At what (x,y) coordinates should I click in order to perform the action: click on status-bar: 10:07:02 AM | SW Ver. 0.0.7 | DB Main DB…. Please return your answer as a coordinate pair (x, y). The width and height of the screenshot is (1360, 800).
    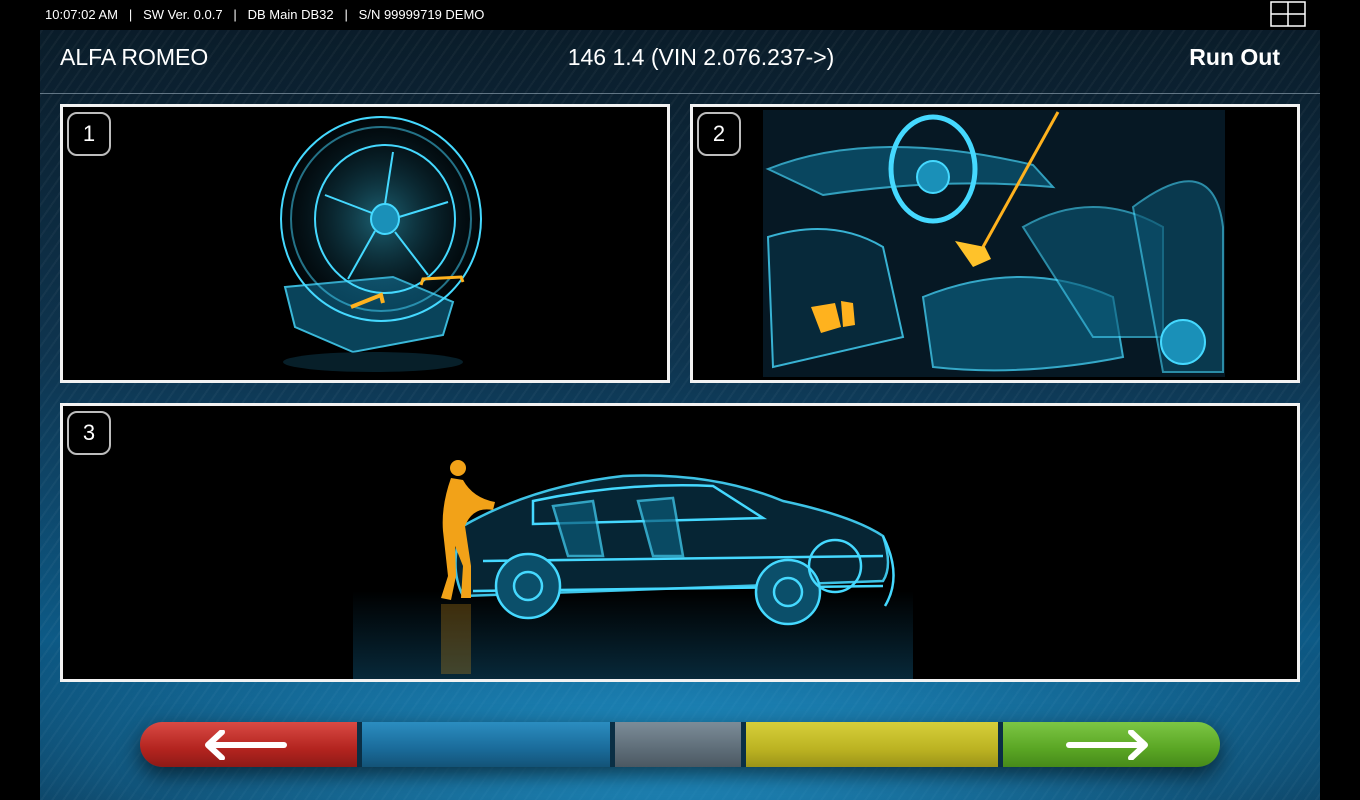
    Looking at the image, I should click on (680, 15).